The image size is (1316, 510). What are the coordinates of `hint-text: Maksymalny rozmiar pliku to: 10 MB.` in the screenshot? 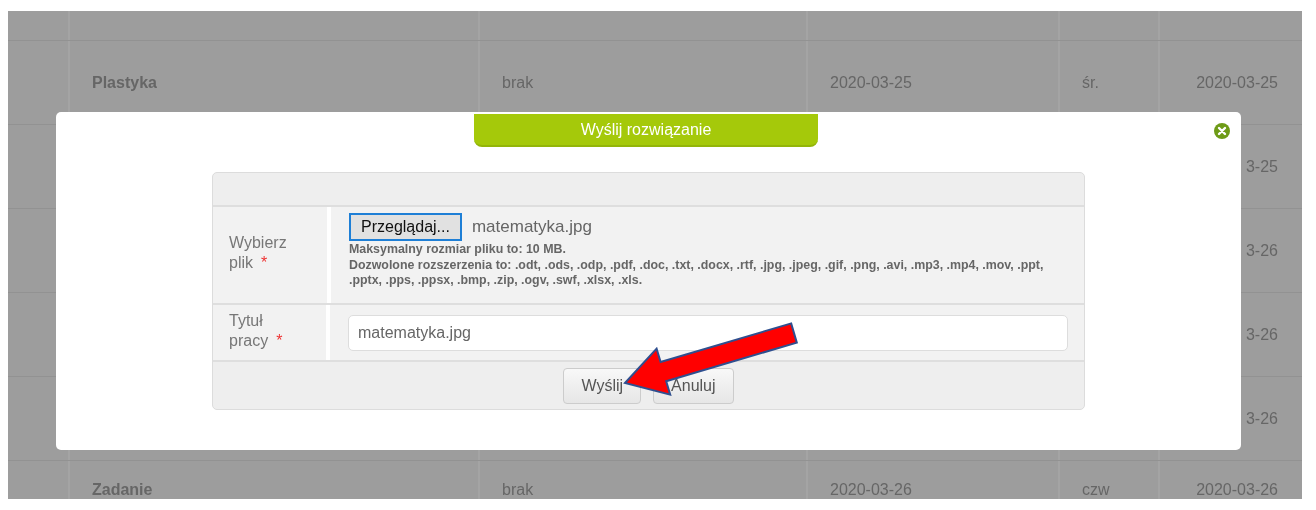 It's located at (458, 249).